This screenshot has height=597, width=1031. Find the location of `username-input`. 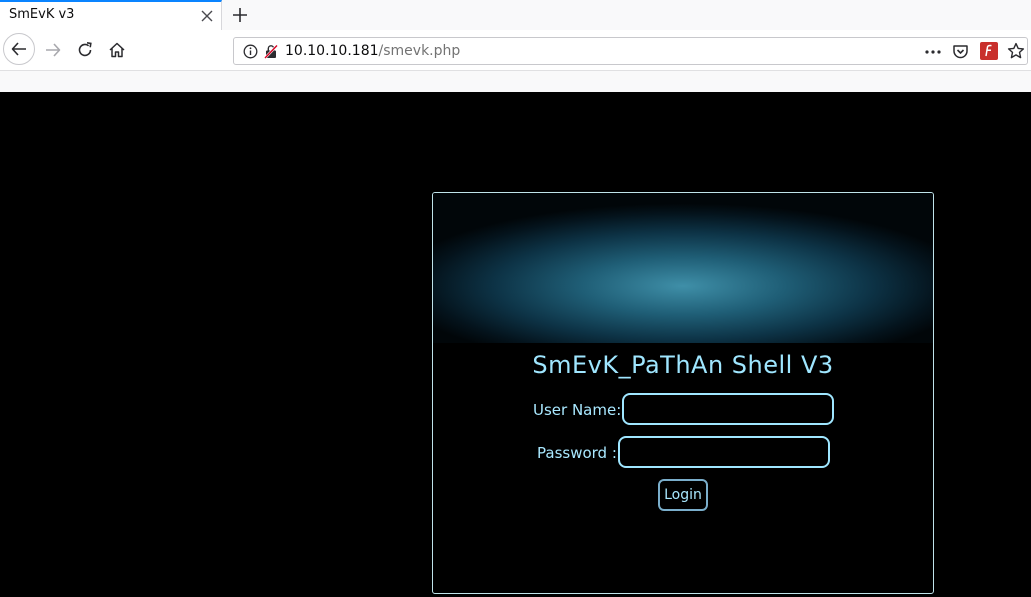

username-input is located at coordinates (728, 409).